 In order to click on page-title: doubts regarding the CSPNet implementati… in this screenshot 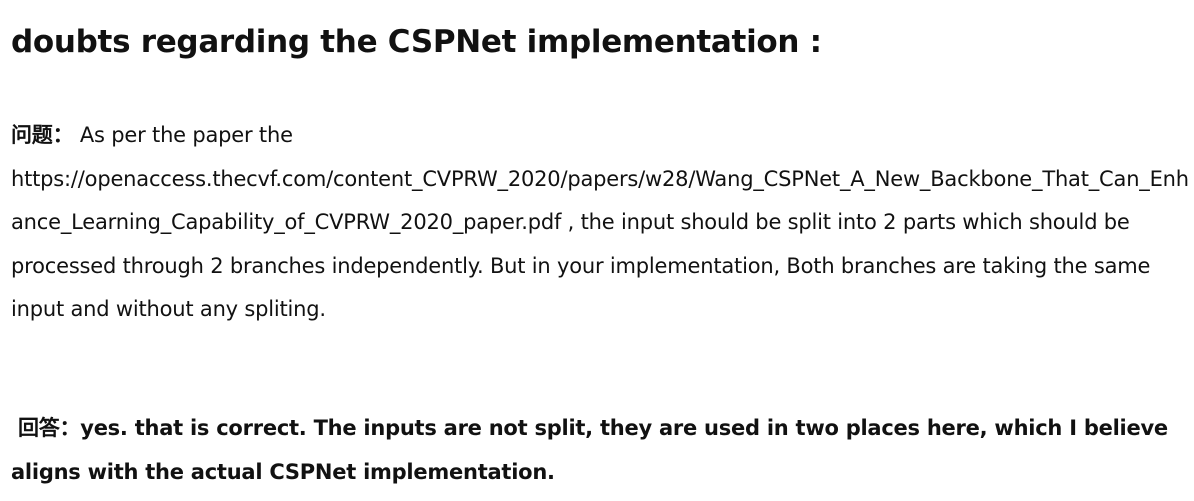, I will do `click(416, 42)`.